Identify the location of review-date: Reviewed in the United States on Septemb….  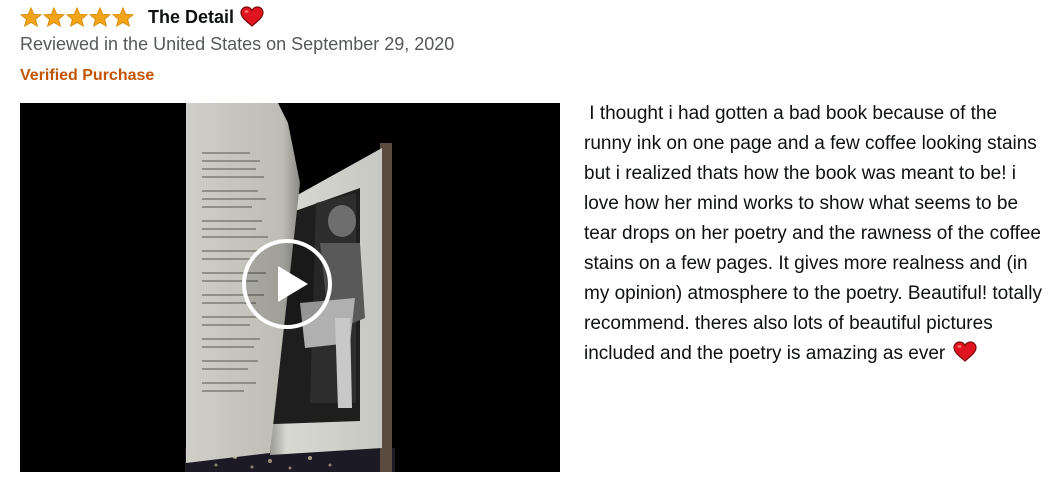
(237, 44).